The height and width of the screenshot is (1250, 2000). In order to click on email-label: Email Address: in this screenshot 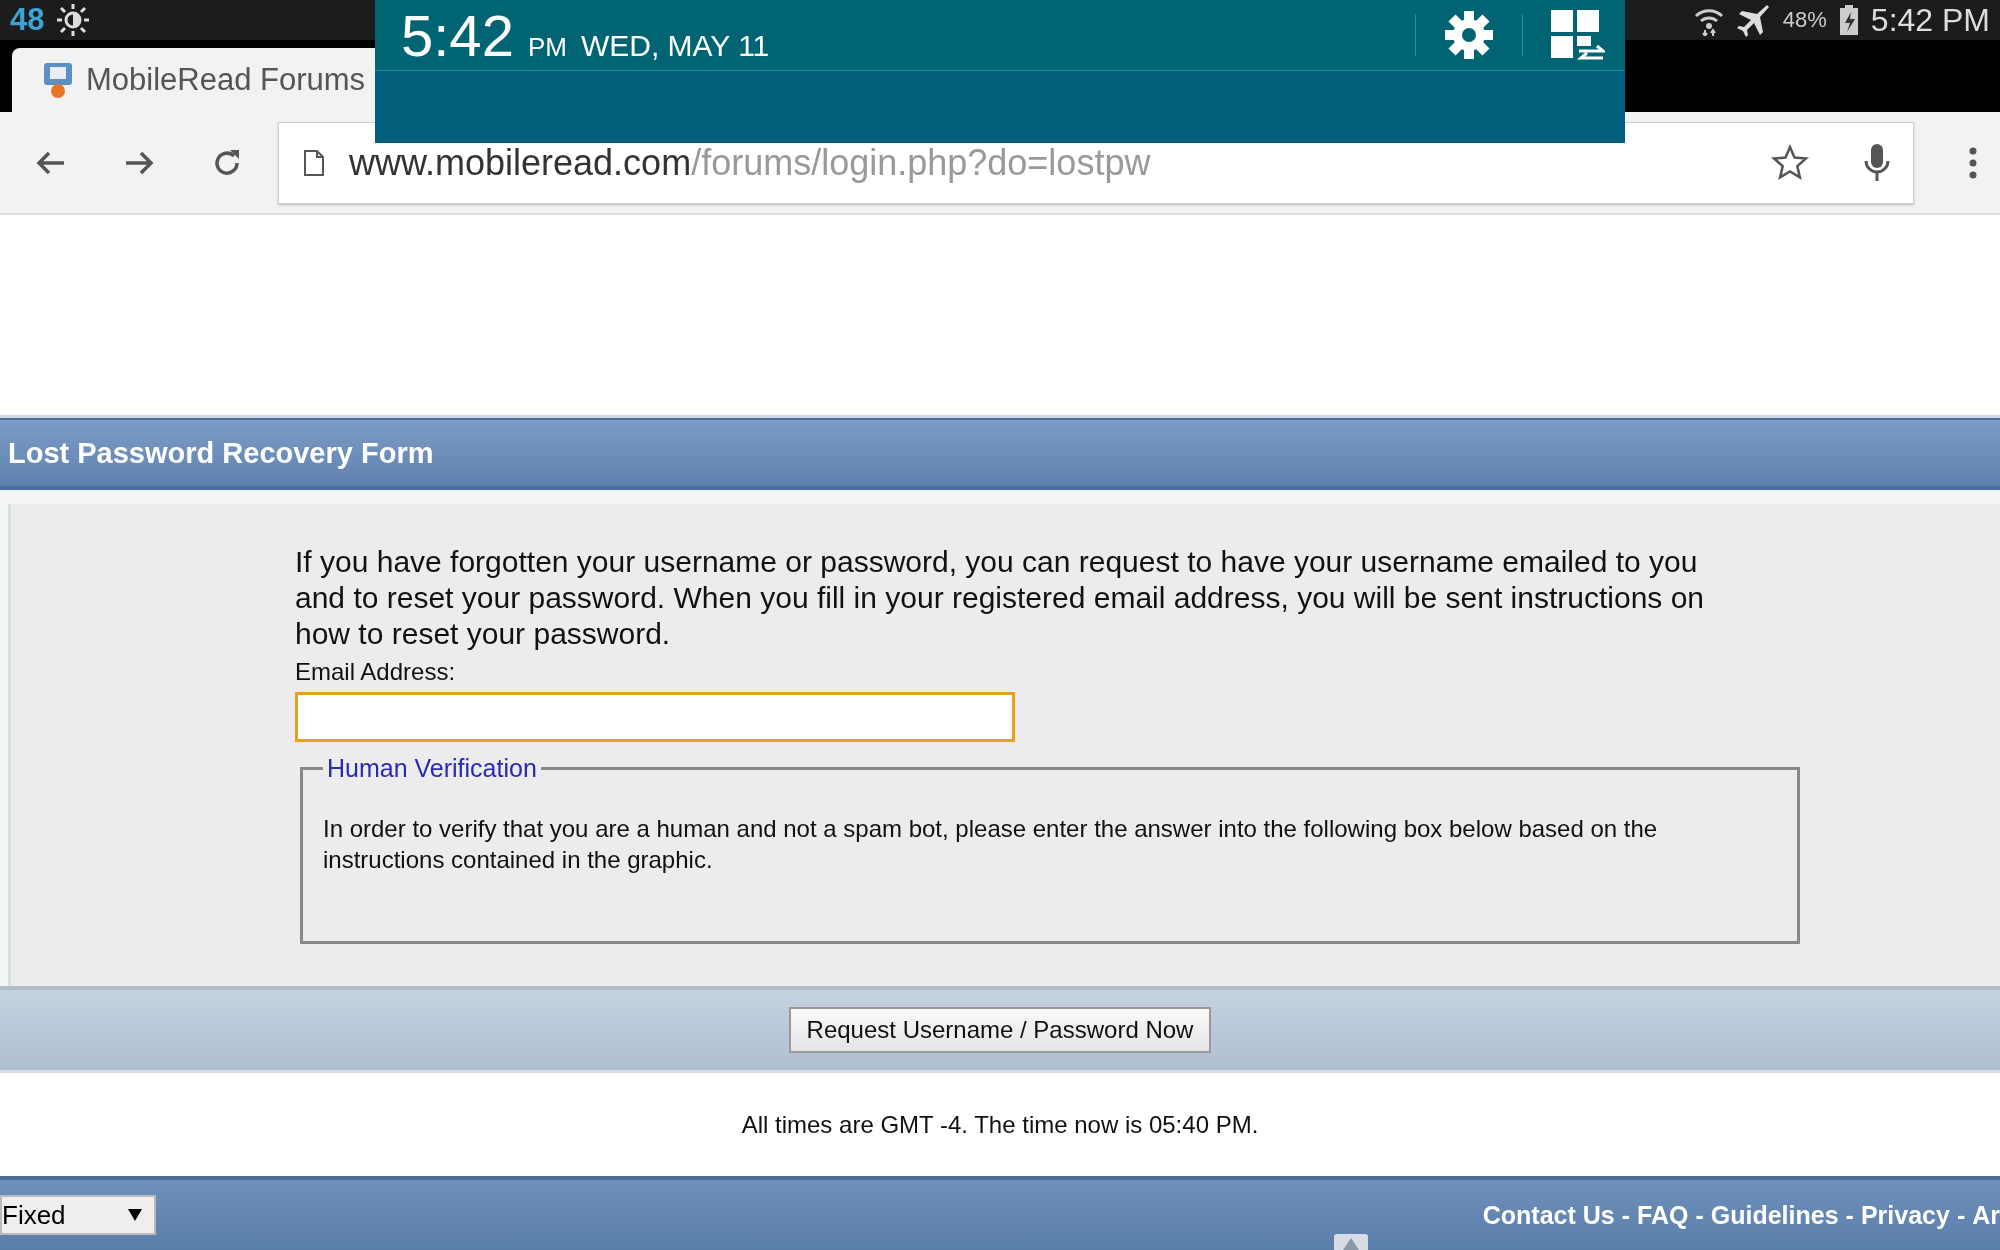, I will do `click(376, 672)`.